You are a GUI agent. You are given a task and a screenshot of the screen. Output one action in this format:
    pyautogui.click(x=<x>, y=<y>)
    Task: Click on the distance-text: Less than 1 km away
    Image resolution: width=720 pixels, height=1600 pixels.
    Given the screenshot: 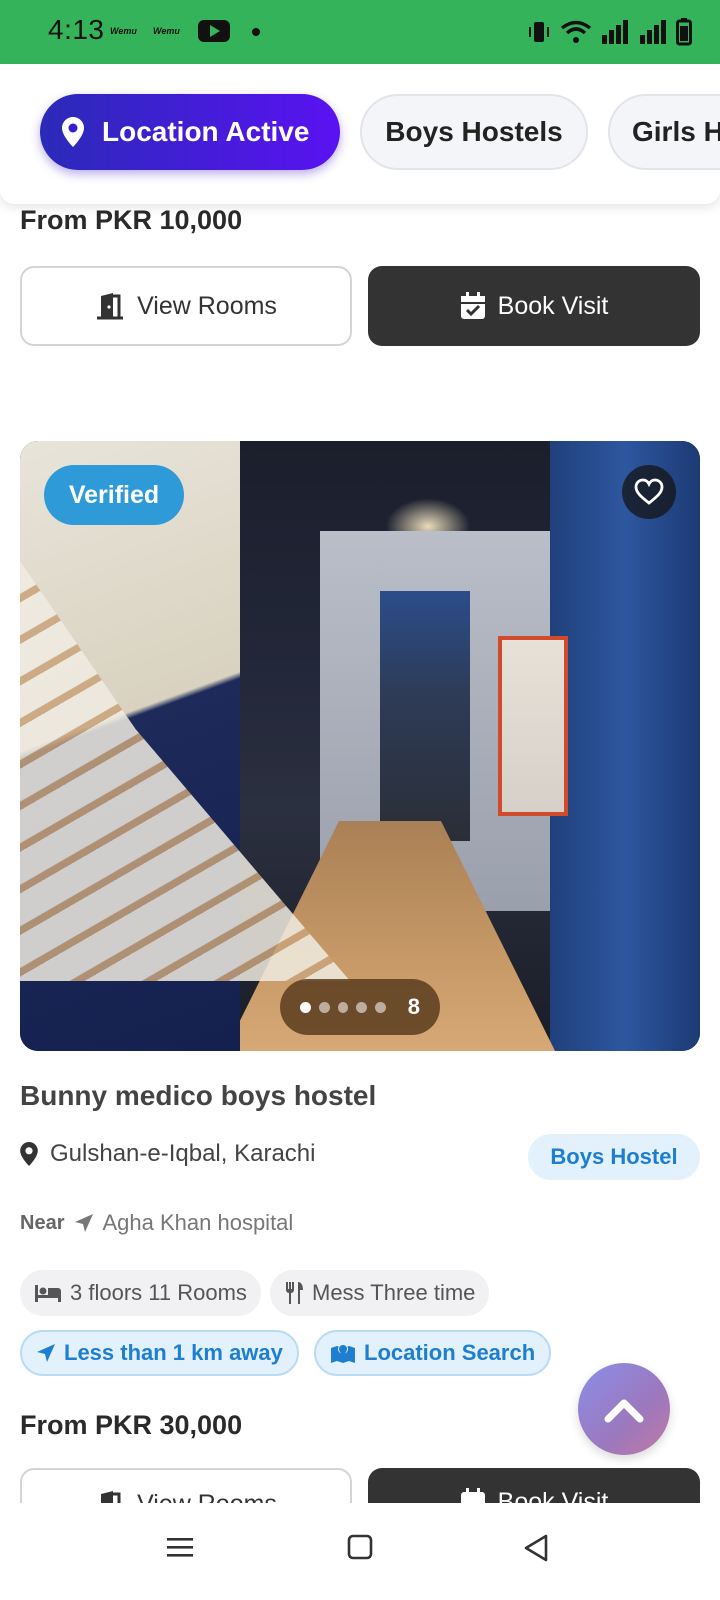 What is the action you would take?
    pyautogui.click(x=173, y=1352)
    